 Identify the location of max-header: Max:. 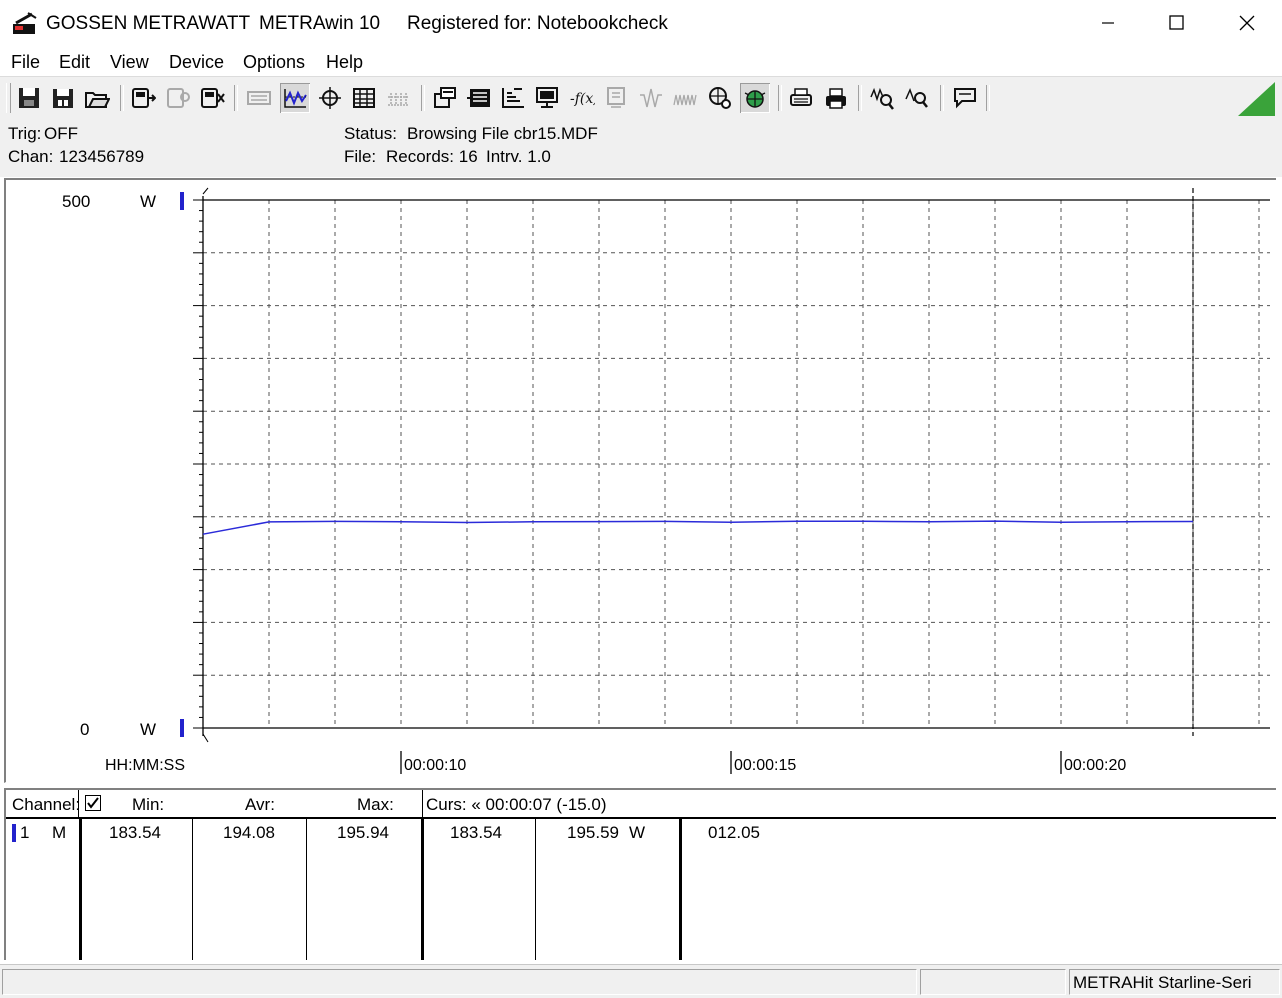
(375, 804).